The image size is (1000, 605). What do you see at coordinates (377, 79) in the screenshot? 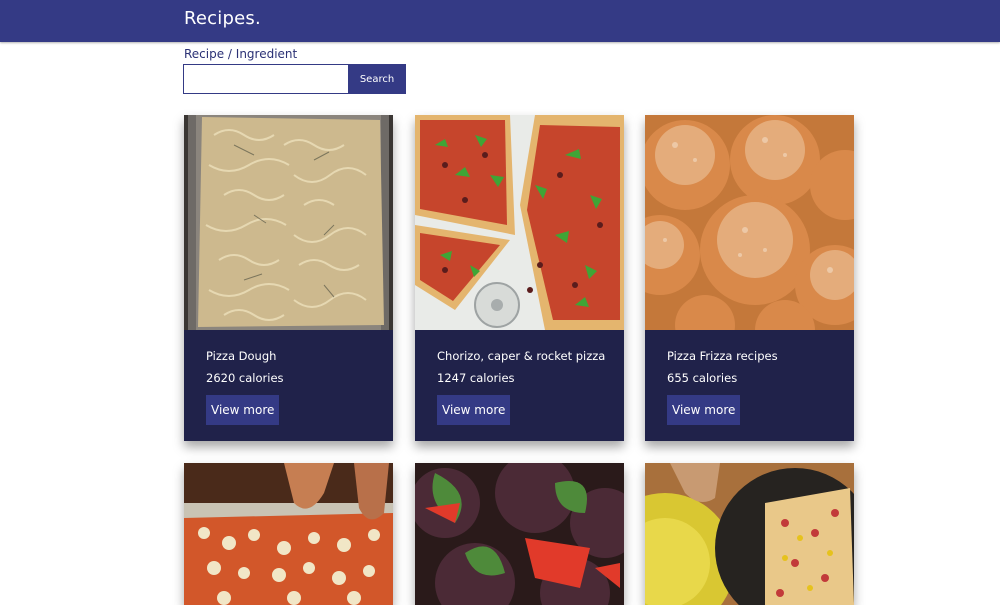
I see `search-button: Search` at bounding box center [377, 79].